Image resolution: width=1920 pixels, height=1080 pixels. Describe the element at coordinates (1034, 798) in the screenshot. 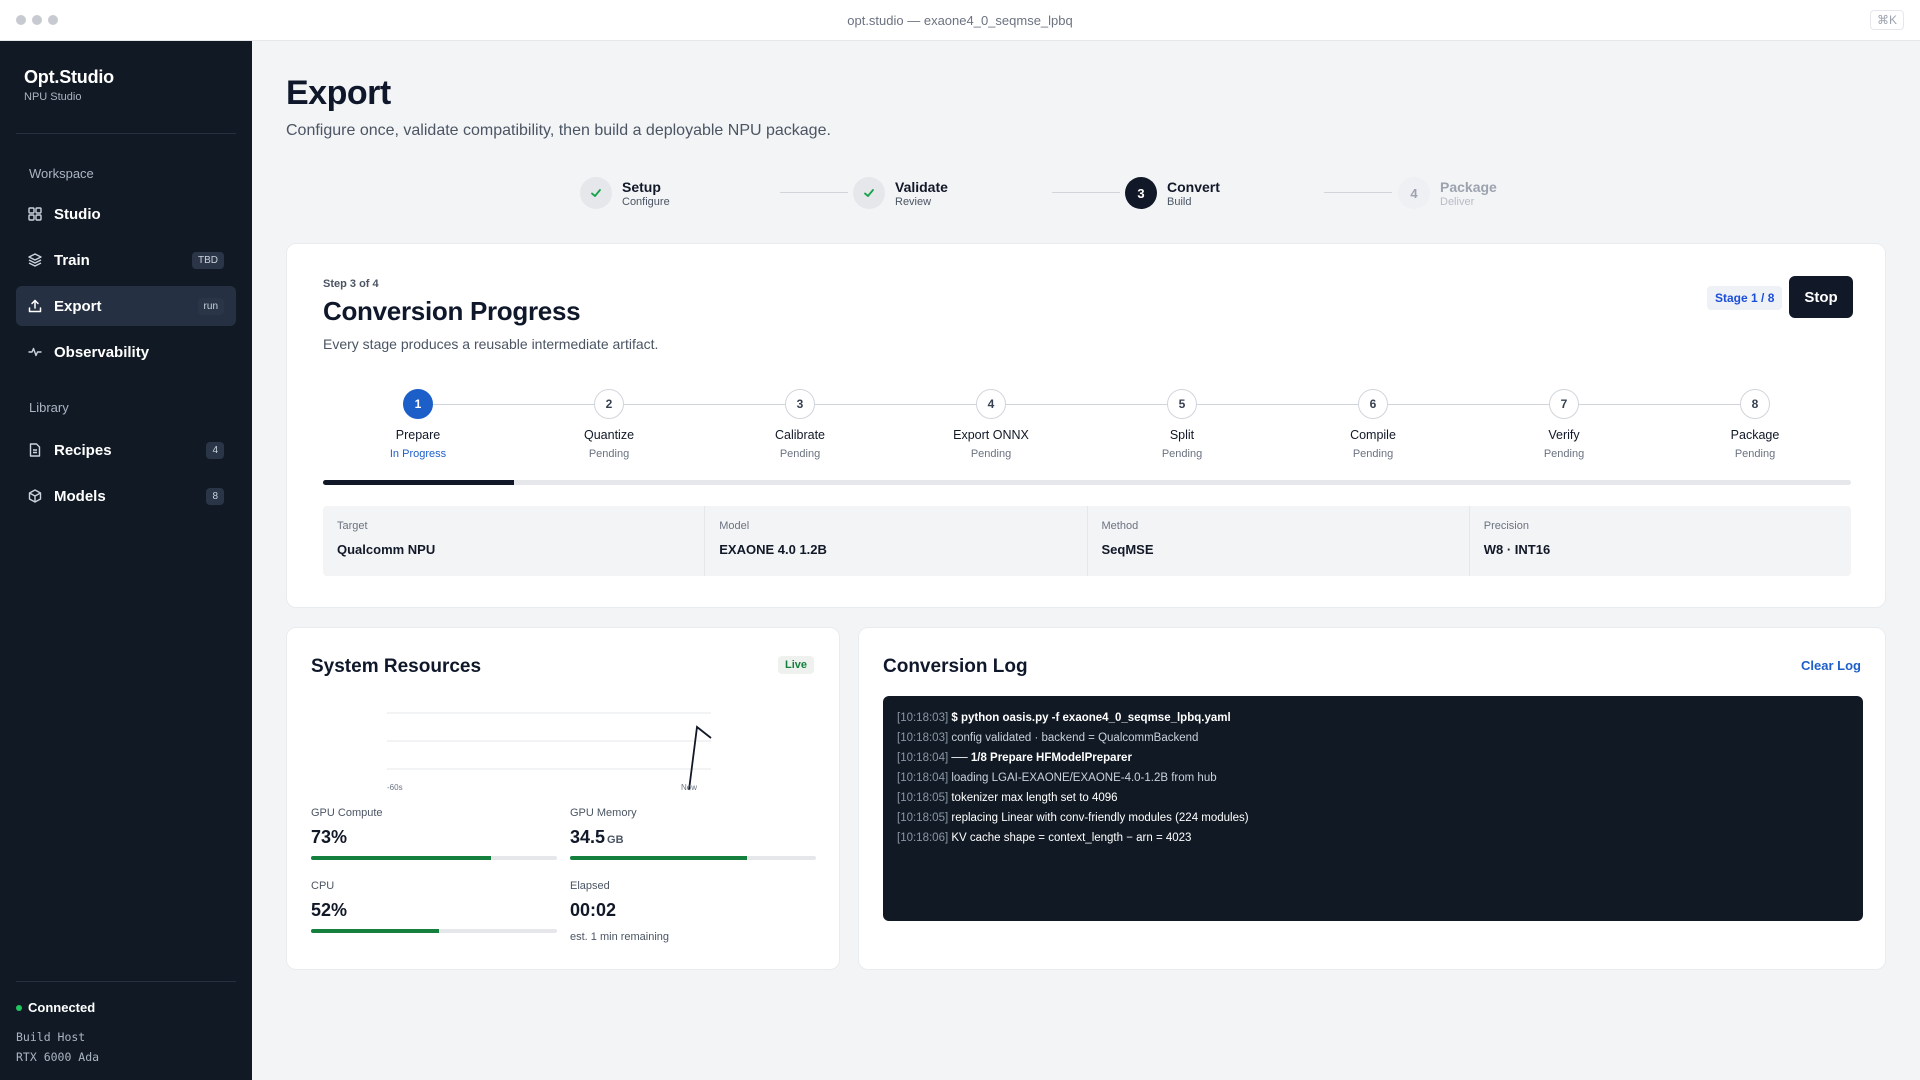

I see `log-message: tokenizer max length set to 4096` at that location.